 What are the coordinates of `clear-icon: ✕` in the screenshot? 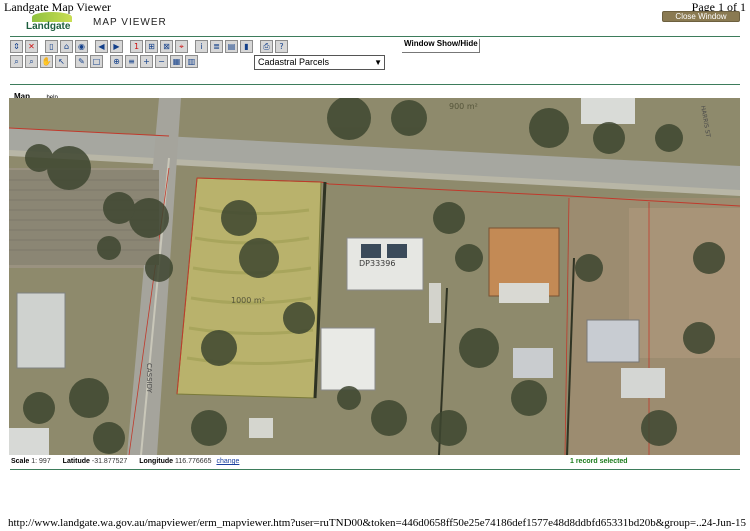 It's located at (31, 46).